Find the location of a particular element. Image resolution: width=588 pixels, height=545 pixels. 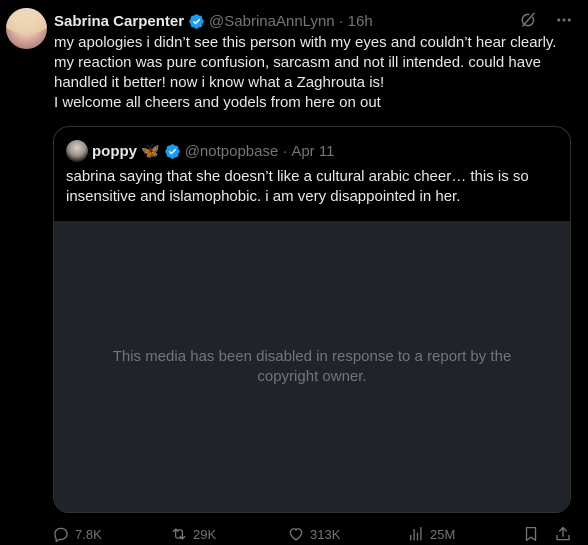

share-icon is located at coordinates (563, 533).